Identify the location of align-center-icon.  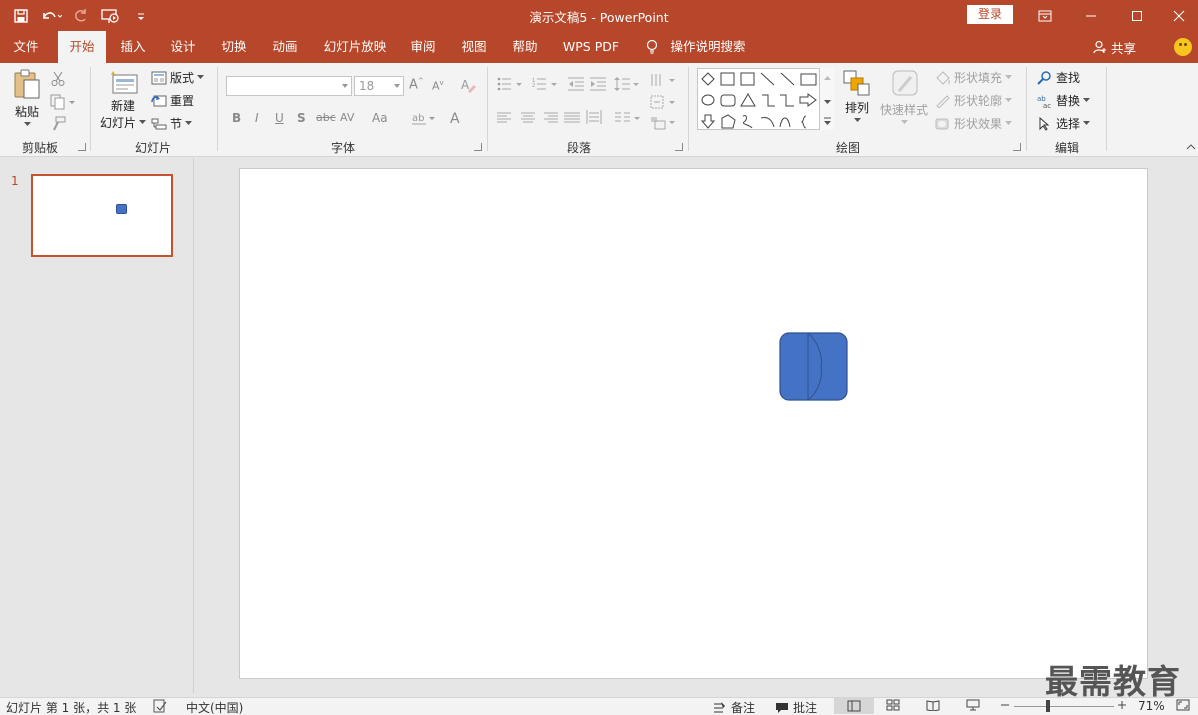
(528, 119).